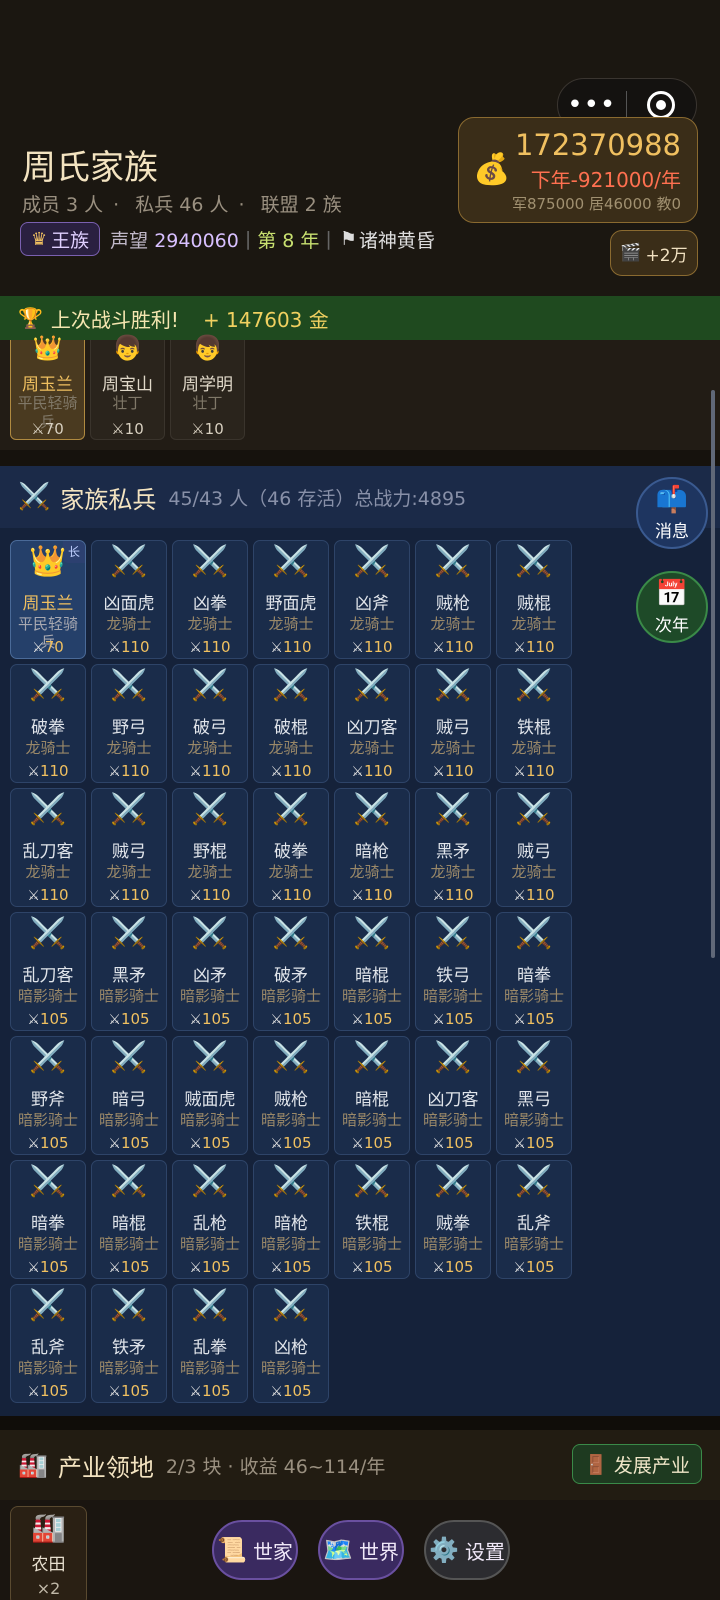 This screenshot has height=1600, width=720. I want to click on soldier-card: ⚔️ 野棍 龙骑士 ⚔110, so click(210, 847).